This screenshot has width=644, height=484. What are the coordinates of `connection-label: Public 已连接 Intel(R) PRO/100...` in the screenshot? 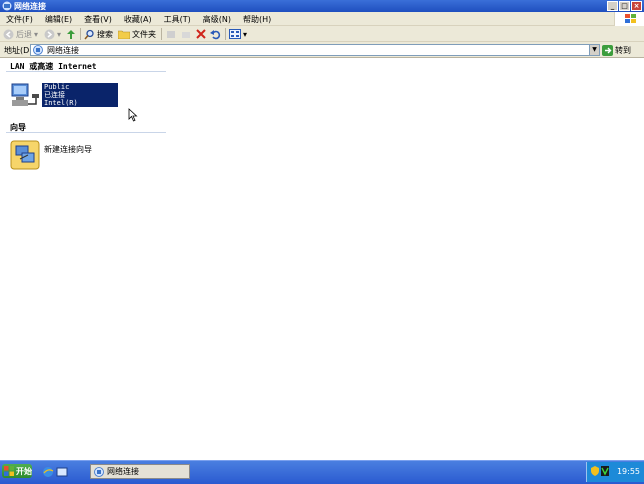 It's located at (80, 99).